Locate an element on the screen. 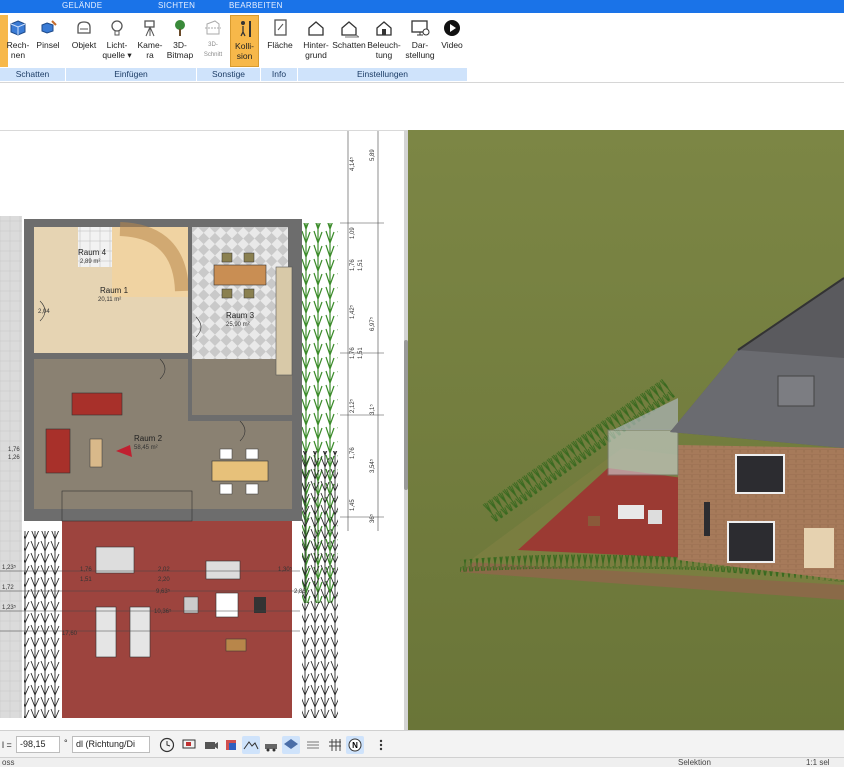  tab-bearbeiten: BEARBEITEN is located at coordinates (256, 5).